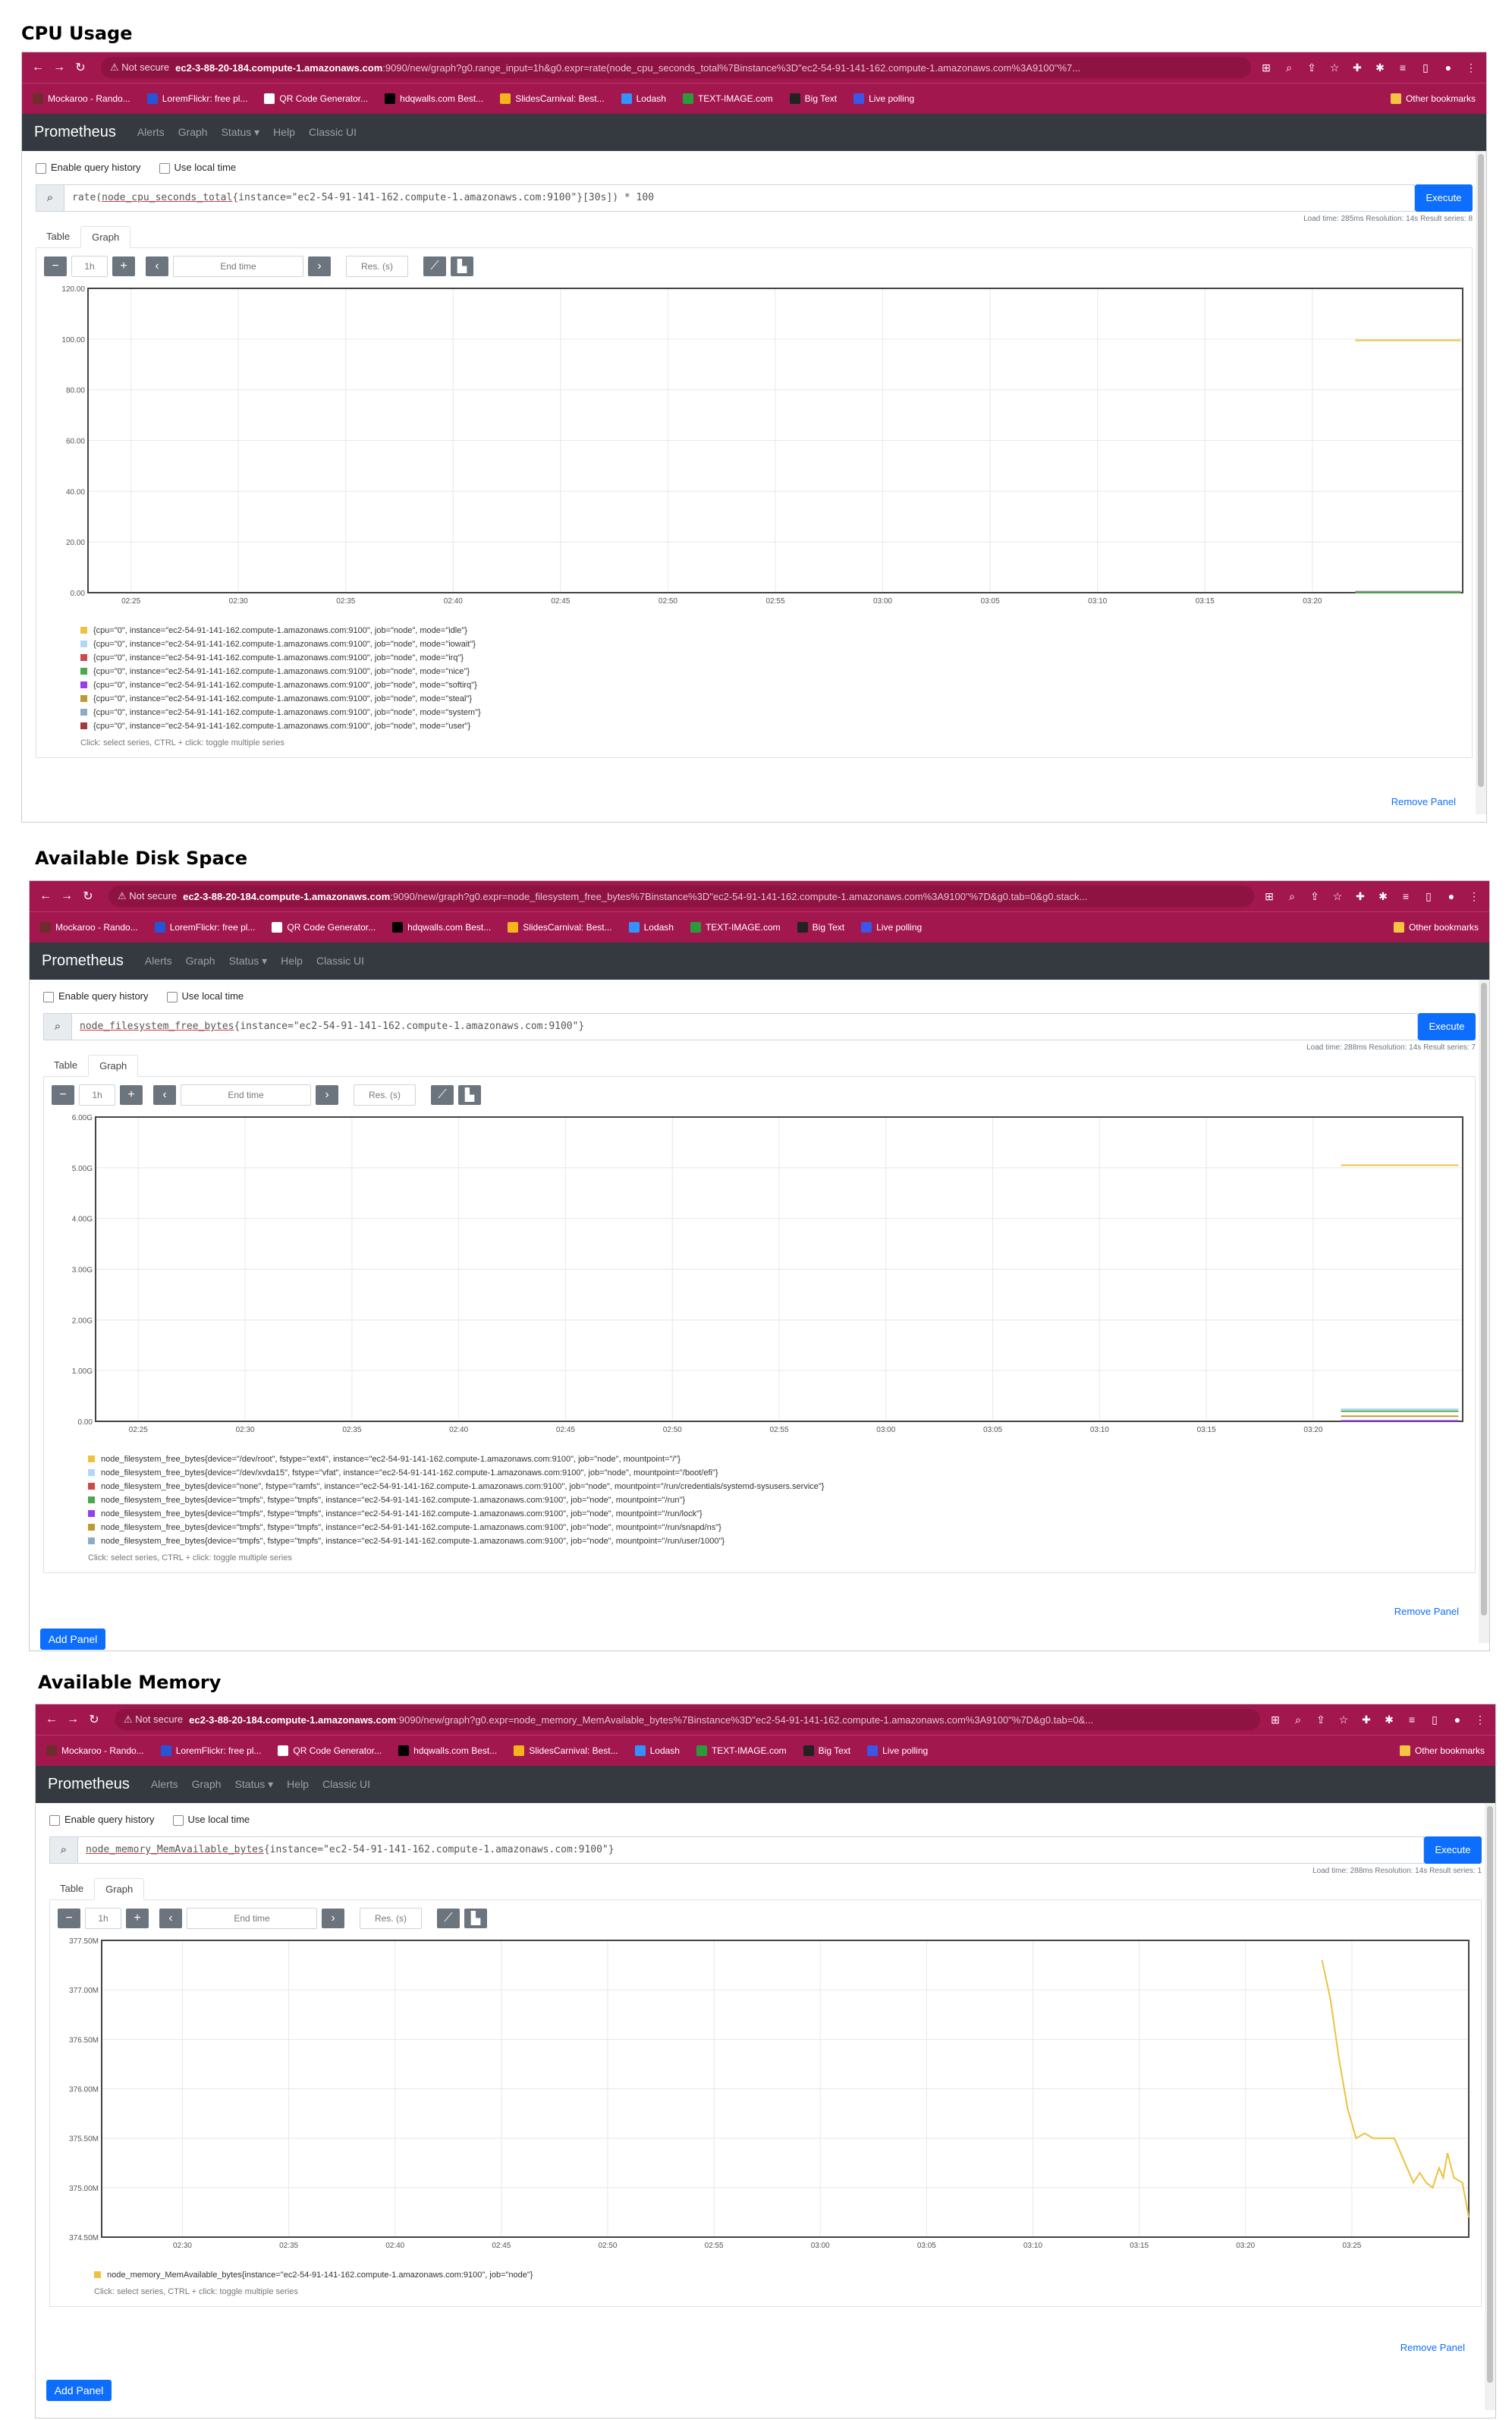 The height and width of the screenshot is (2420, 1512). Describe the element at coordinates (1289, 67) in the screenshot. I see `zoom-icon: ⌕` at that location.